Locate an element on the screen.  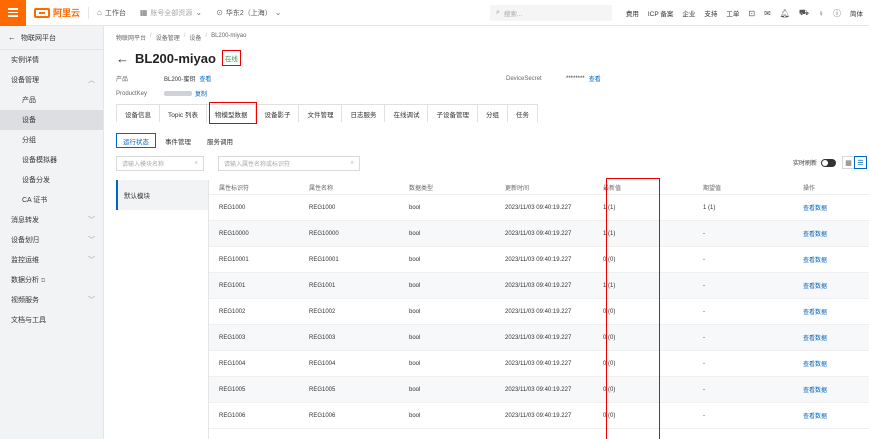
sidebar-item: 数据分析 ⧉ is located at coordinates (51, 280).